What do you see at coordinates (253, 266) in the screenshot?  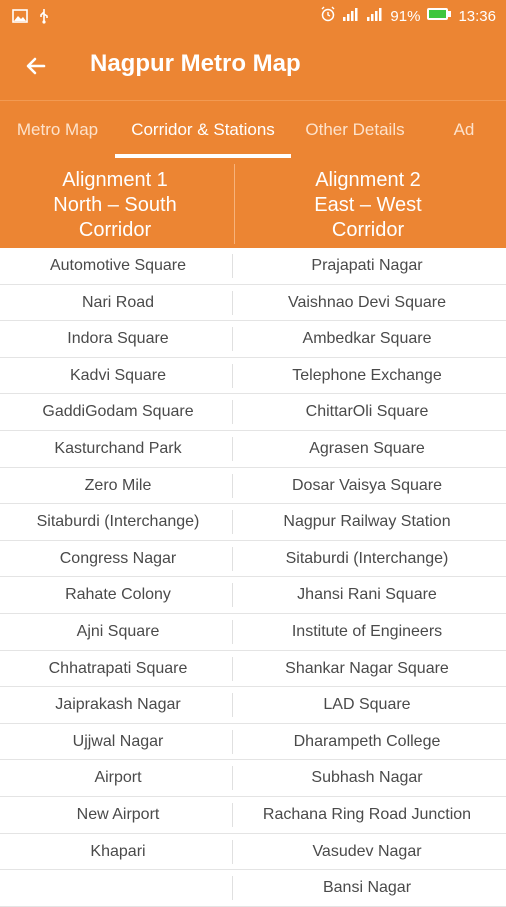 I see `table-row: Automotive Square Prajapati Nagar` at bounding box center [253, 266].